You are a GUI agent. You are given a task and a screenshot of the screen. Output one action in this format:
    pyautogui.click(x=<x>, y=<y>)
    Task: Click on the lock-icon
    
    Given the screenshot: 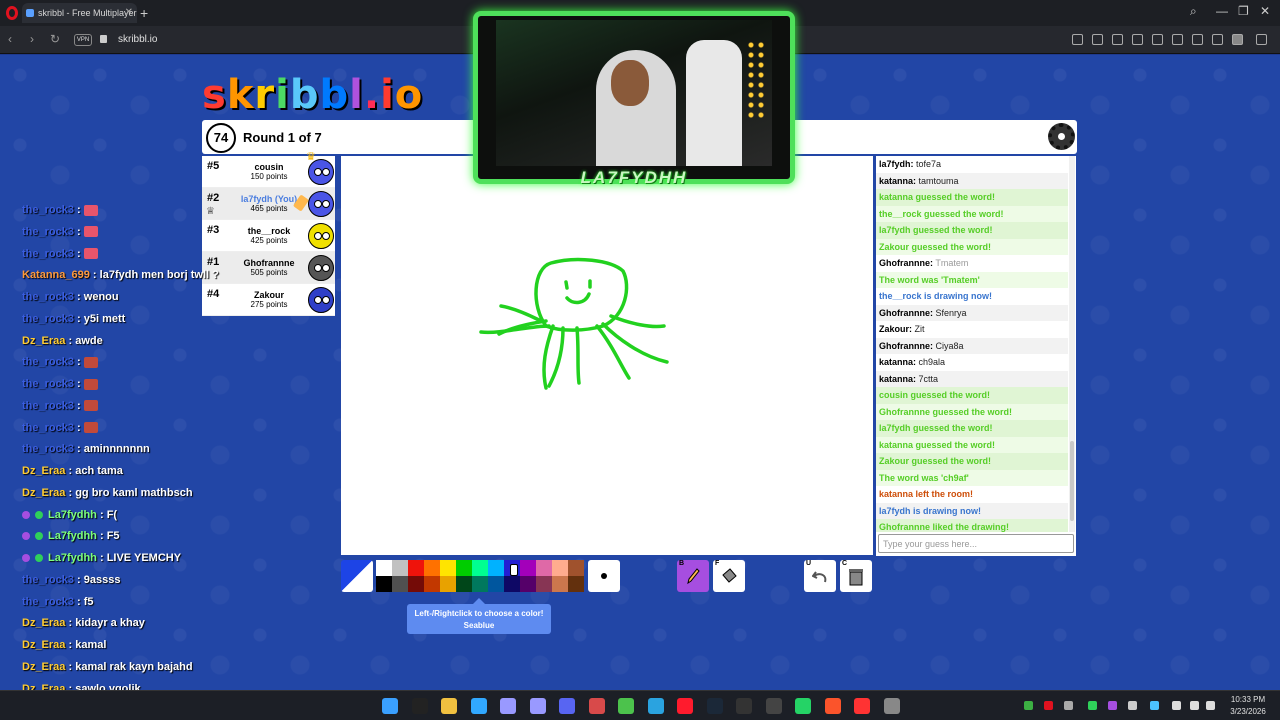 What is the action you would take?
    pyautogui.click(x=103, y=39)
    